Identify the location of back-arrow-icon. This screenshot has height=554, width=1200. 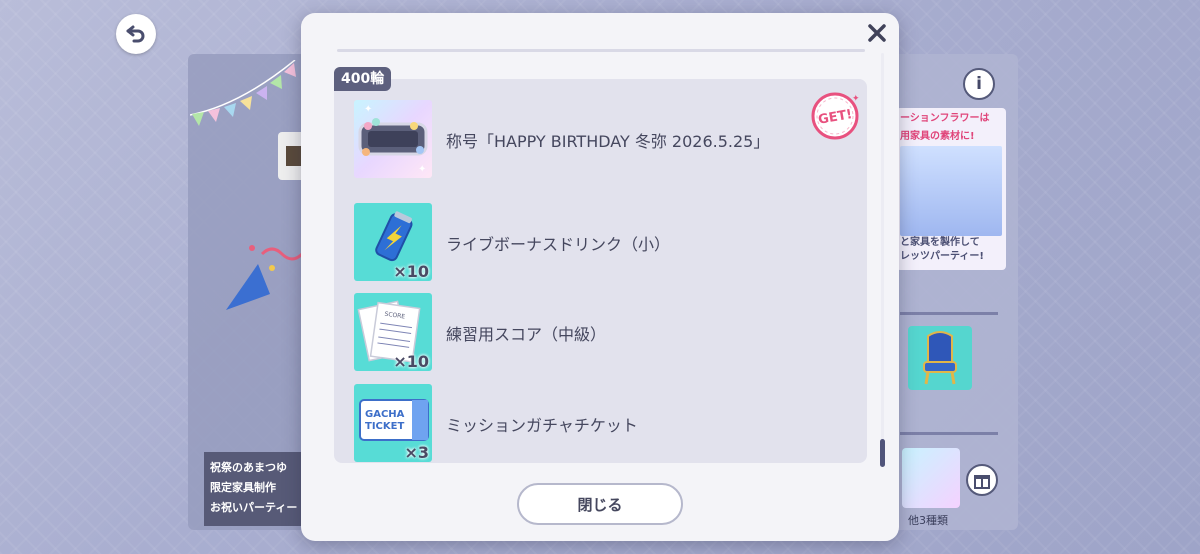
(135, 34).